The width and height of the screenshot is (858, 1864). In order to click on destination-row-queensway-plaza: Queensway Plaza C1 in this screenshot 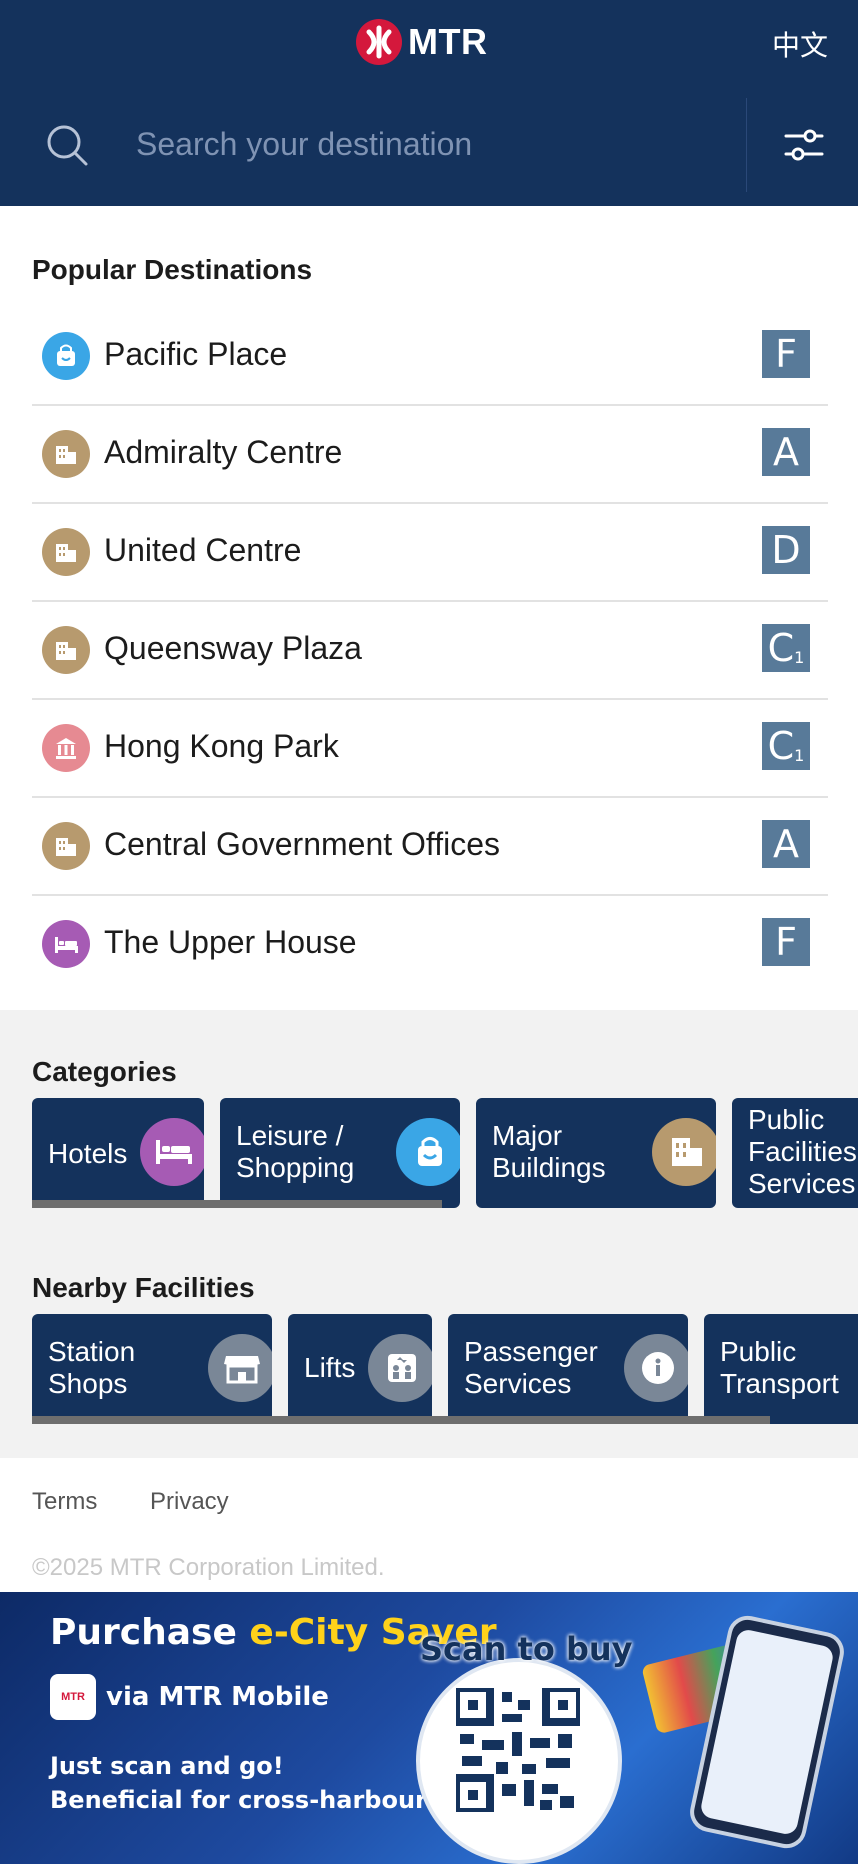, I will do `click(430, 651)`.